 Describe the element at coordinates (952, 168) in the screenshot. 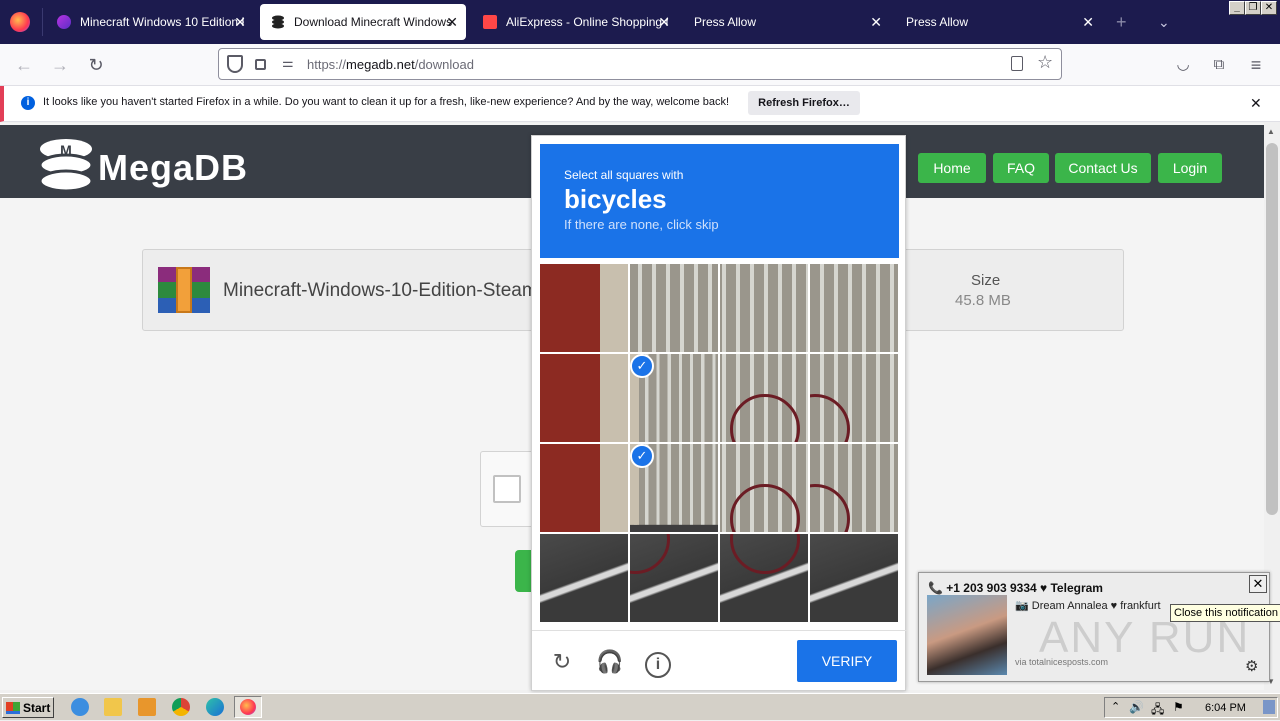

I see `nav-home-button: Home` at that location.